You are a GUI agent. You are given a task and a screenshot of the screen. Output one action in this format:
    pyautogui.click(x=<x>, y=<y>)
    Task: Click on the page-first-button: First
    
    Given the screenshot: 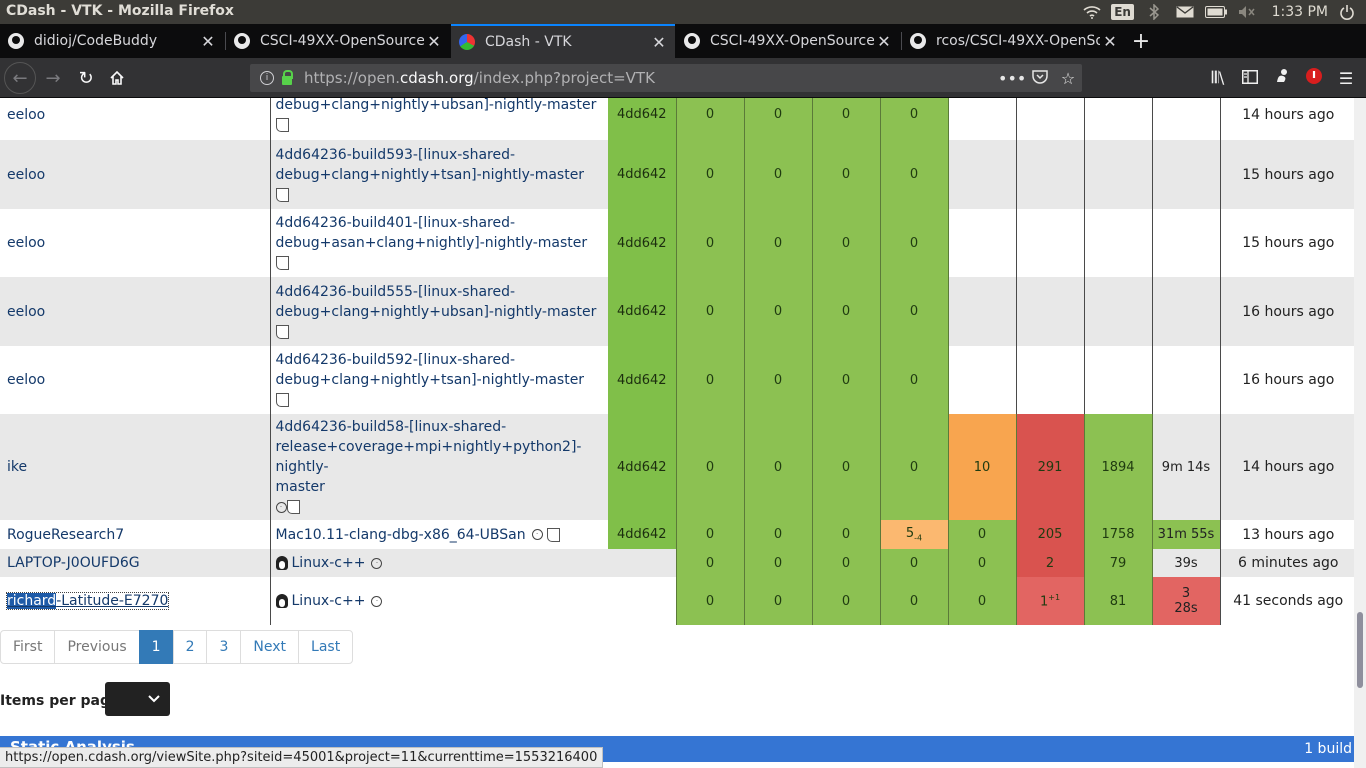 What is the action you would take?
    pyautogui.click(x=28, y=647)
    